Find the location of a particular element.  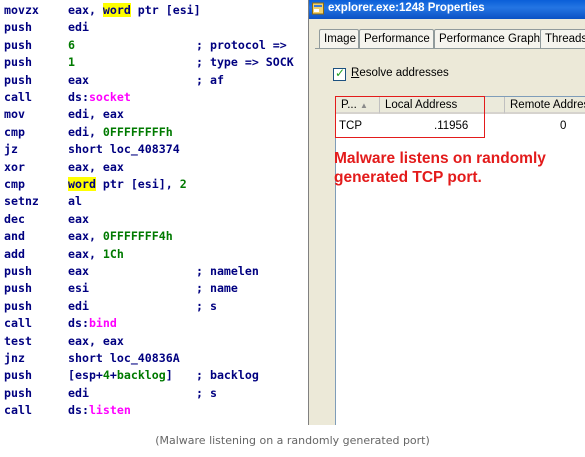

mnemonic: jnz is located at coordinates (14, 358).